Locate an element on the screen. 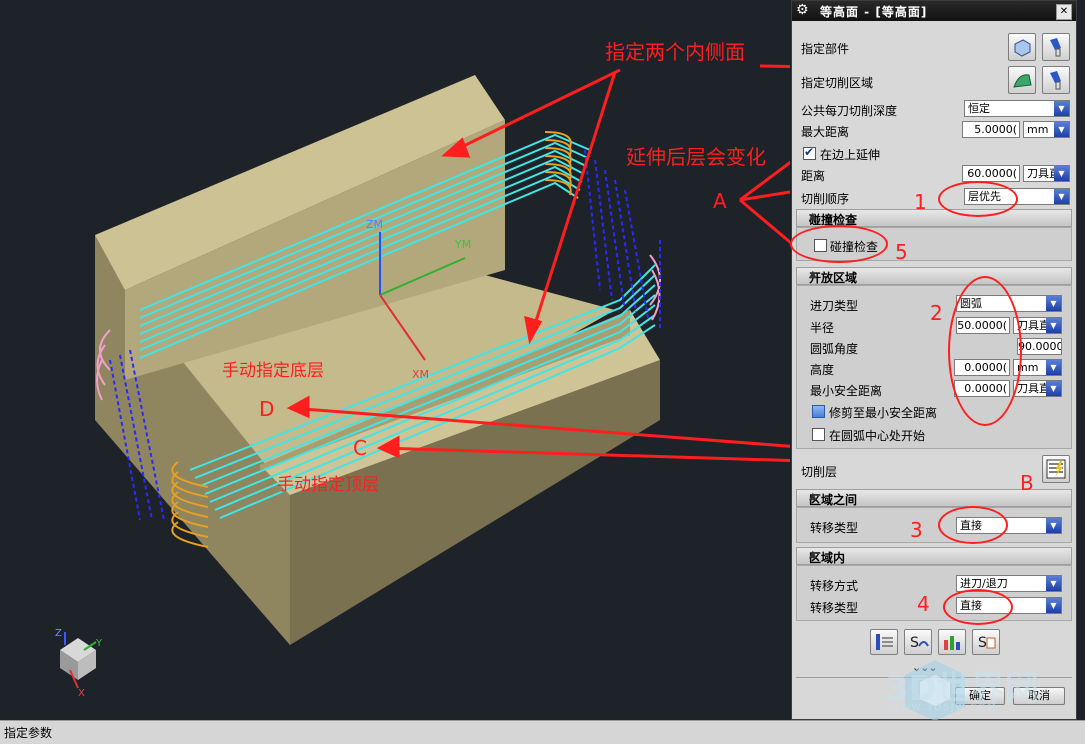 The height and width of the screenshot is (744, 1085). within-region-group-header: 区域内 ▲ is located at coordinates (934, 556).